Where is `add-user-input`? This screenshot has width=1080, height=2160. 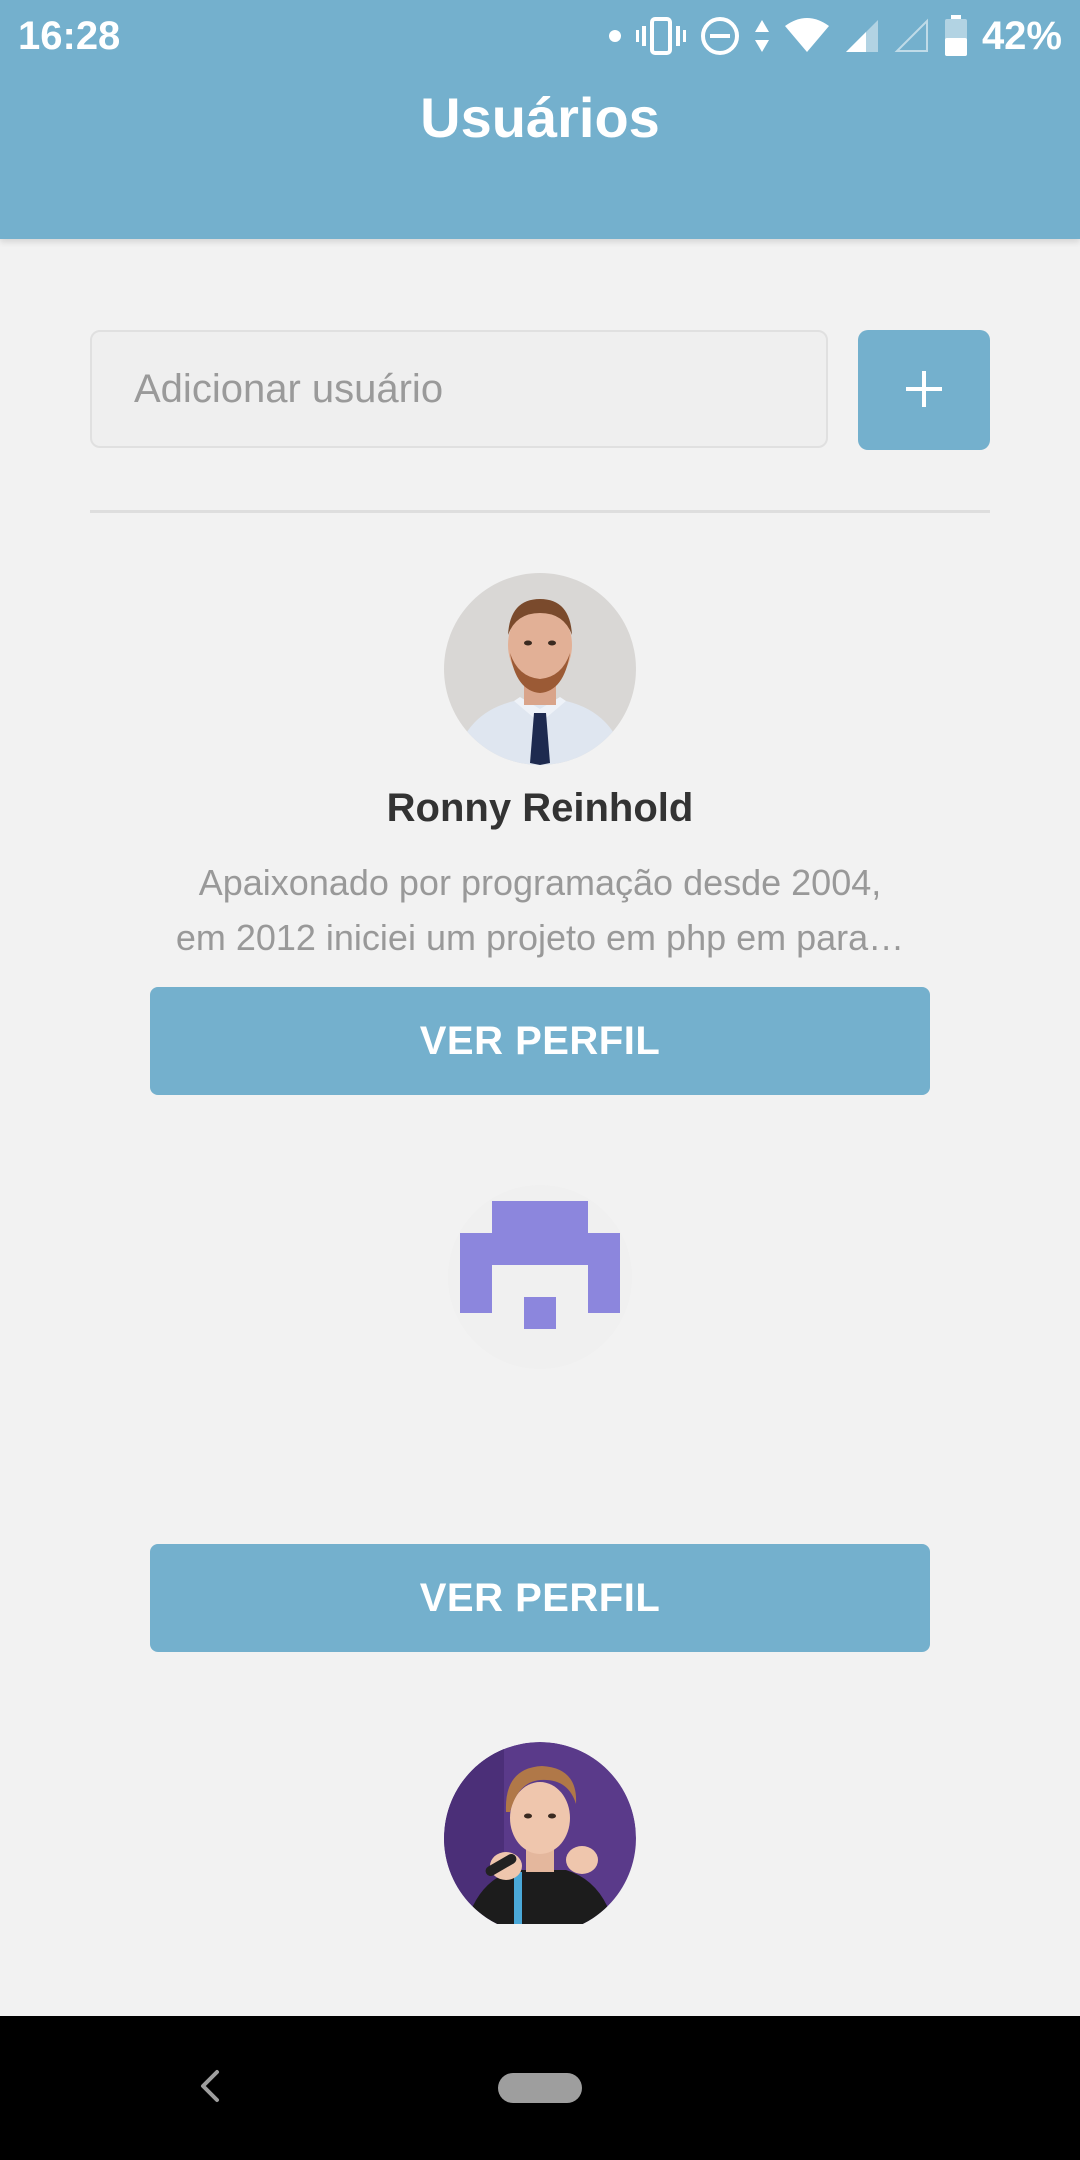 add-user-input is located at coordinates (459, 389).